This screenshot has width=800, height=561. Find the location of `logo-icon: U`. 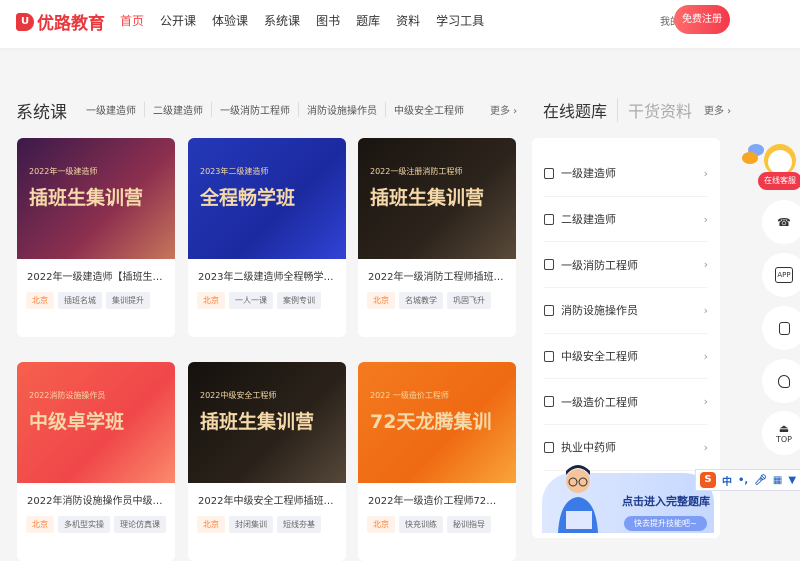

logo-icon: U is located at coordinates (25, 21).